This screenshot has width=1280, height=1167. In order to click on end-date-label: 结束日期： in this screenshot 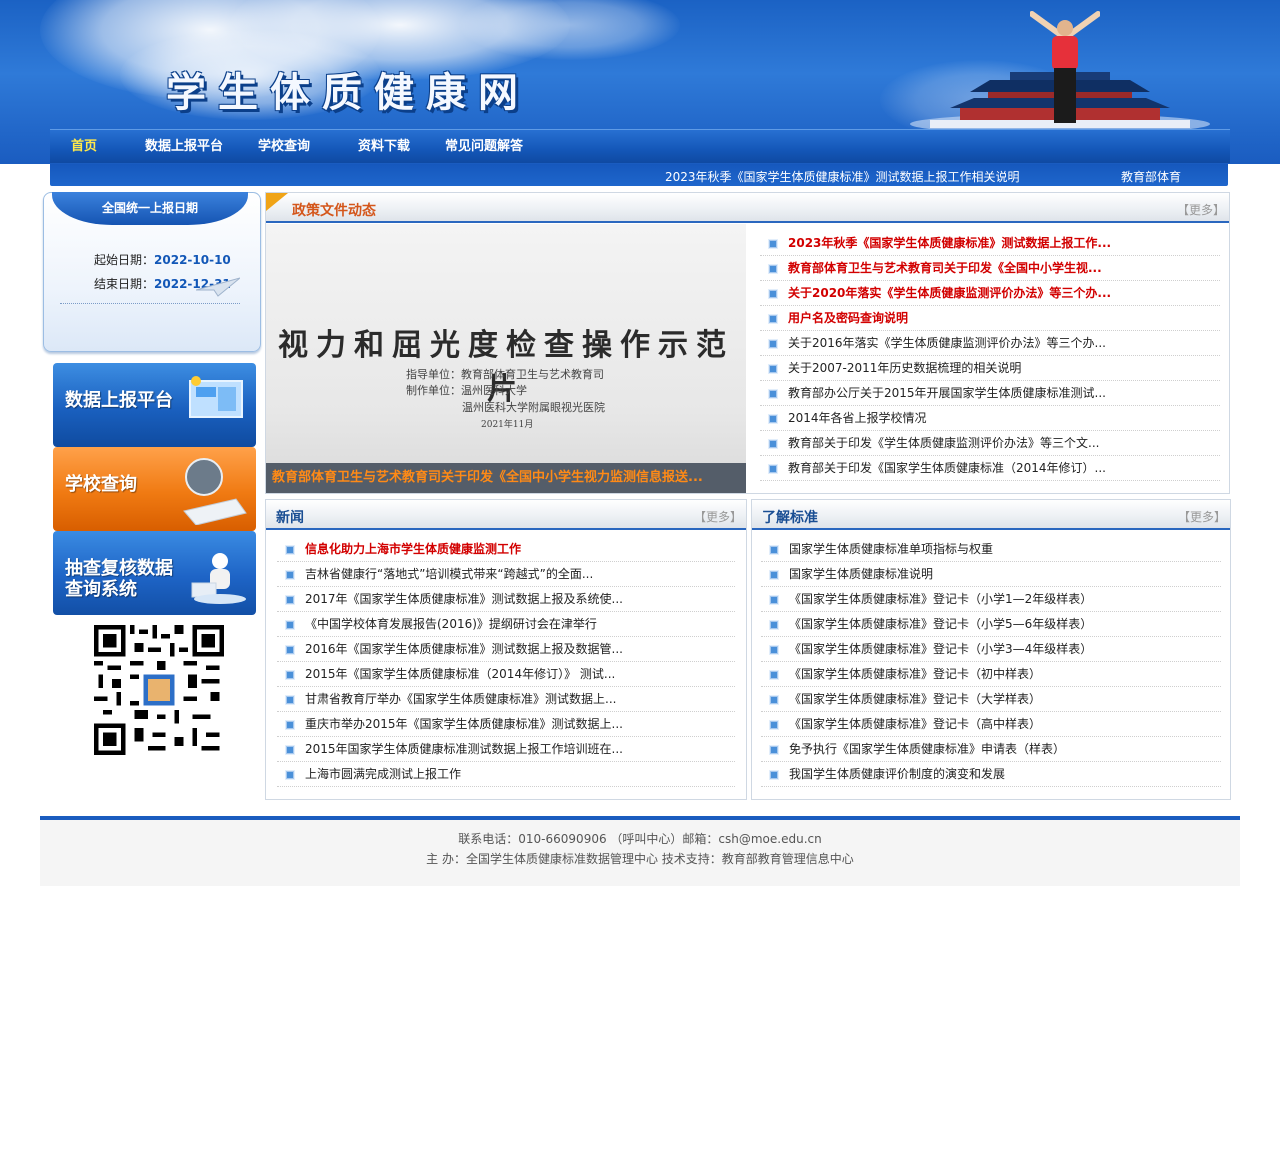, I will do `click(124, 284)`.